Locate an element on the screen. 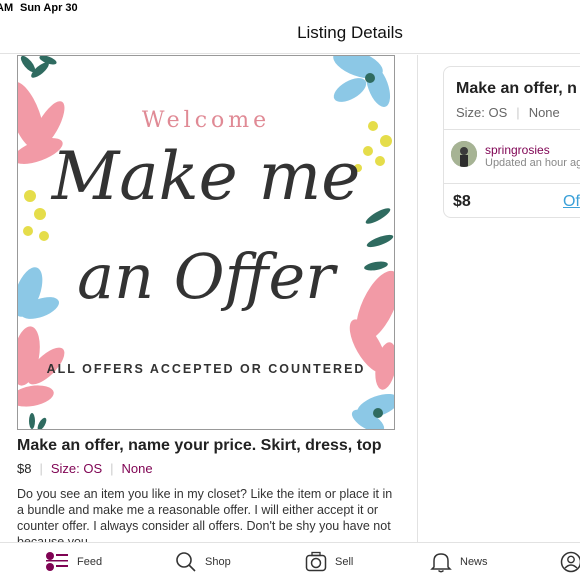 The width and height of the screenshot is (580, 580). tab-profile is located at coordinates (570, 562).